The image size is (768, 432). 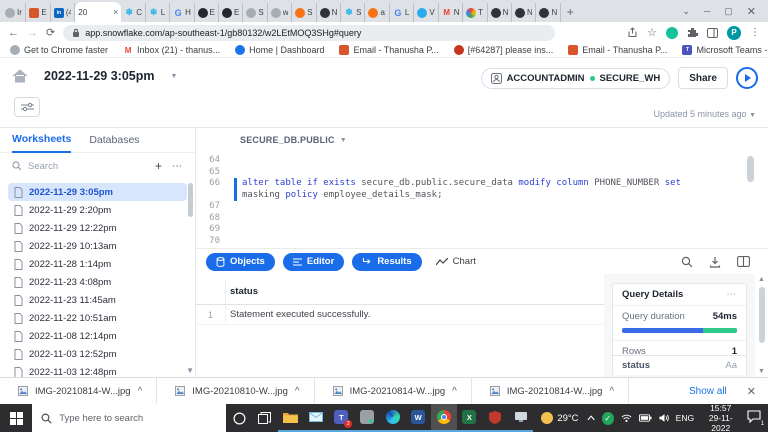 I want to click on home-icon, so click(x=20, y=76).